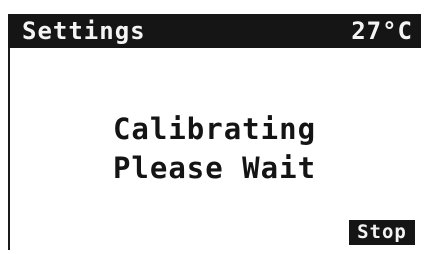 The height and width of the screenshot is (254, 432). What do you see at coordinates (382, 232) in the screenshot?
I see `stop-button: Stop` at bounding box center [382, 232].